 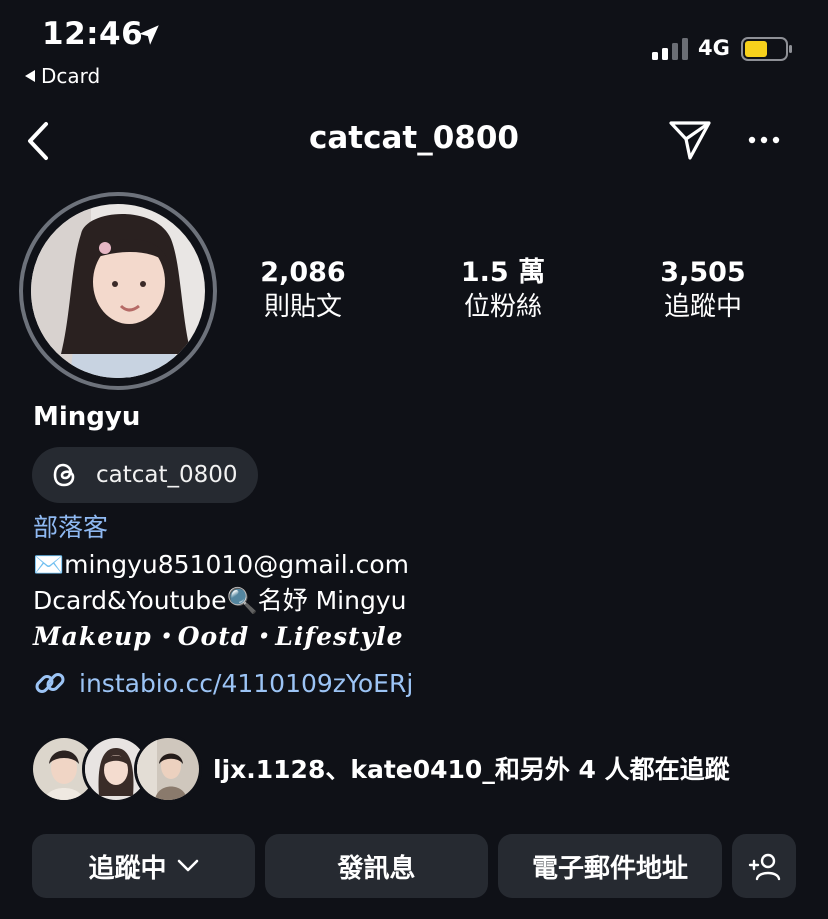 I want to click on mutual-followers-avatars, so click(x=116, y=769).